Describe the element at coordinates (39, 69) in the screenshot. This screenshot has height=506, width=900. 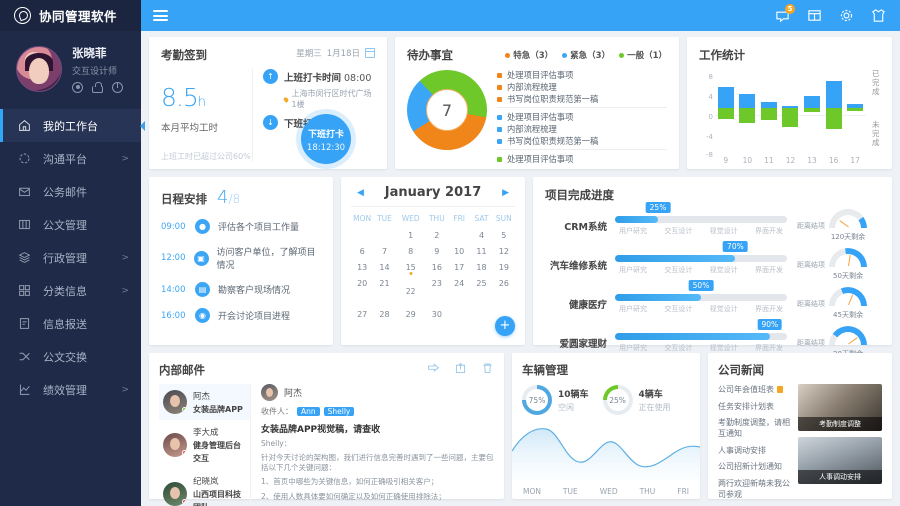
I see `avatar` at that location.